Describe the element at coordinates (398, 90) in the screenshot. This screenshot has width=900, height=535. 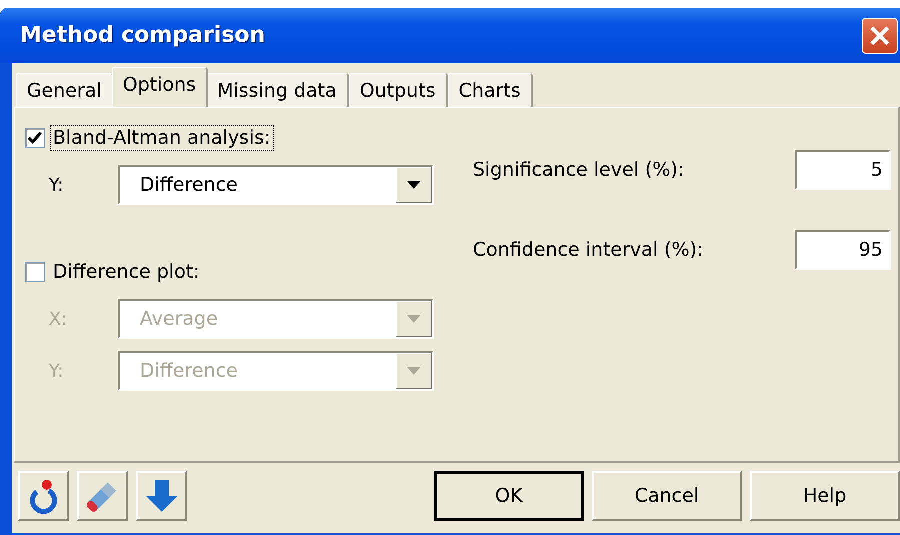
I see `tab: Outputs` at that location.